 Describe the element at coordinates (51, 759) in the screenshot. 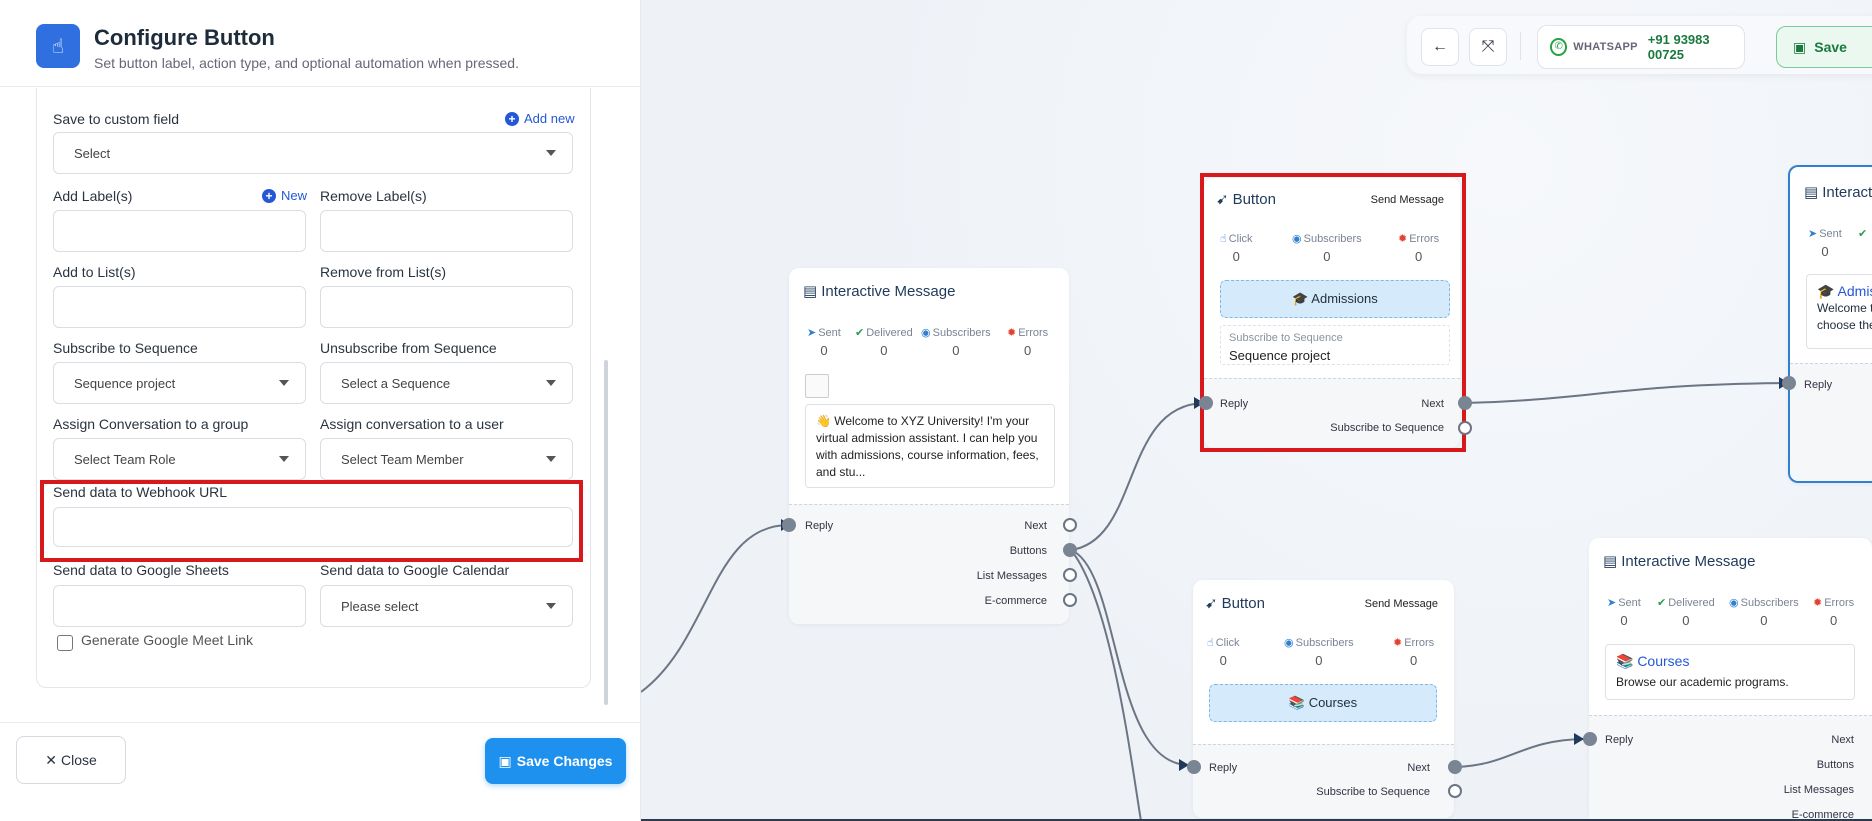

I see `close-icon: ✕` at that location.